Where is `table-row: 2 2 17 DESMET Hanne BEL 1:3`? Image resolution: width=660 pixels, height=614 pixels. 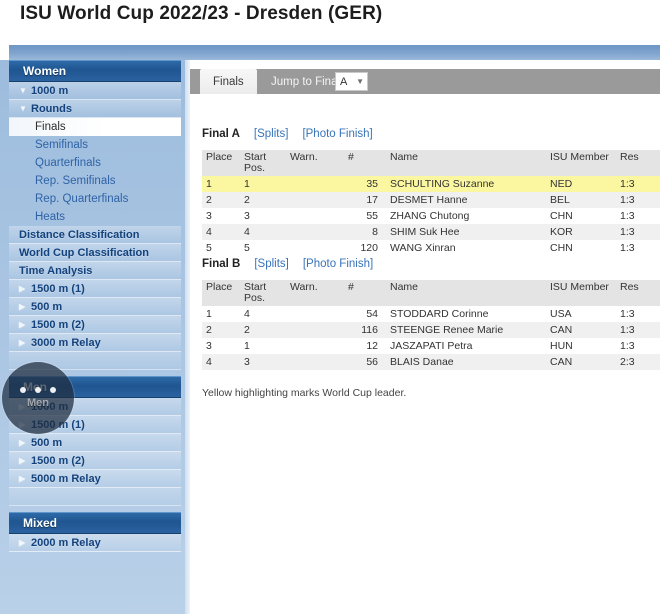 table-row: 2 2 17 DESMET Hanne BEL 1:3 is located at coordinates (431, 200).